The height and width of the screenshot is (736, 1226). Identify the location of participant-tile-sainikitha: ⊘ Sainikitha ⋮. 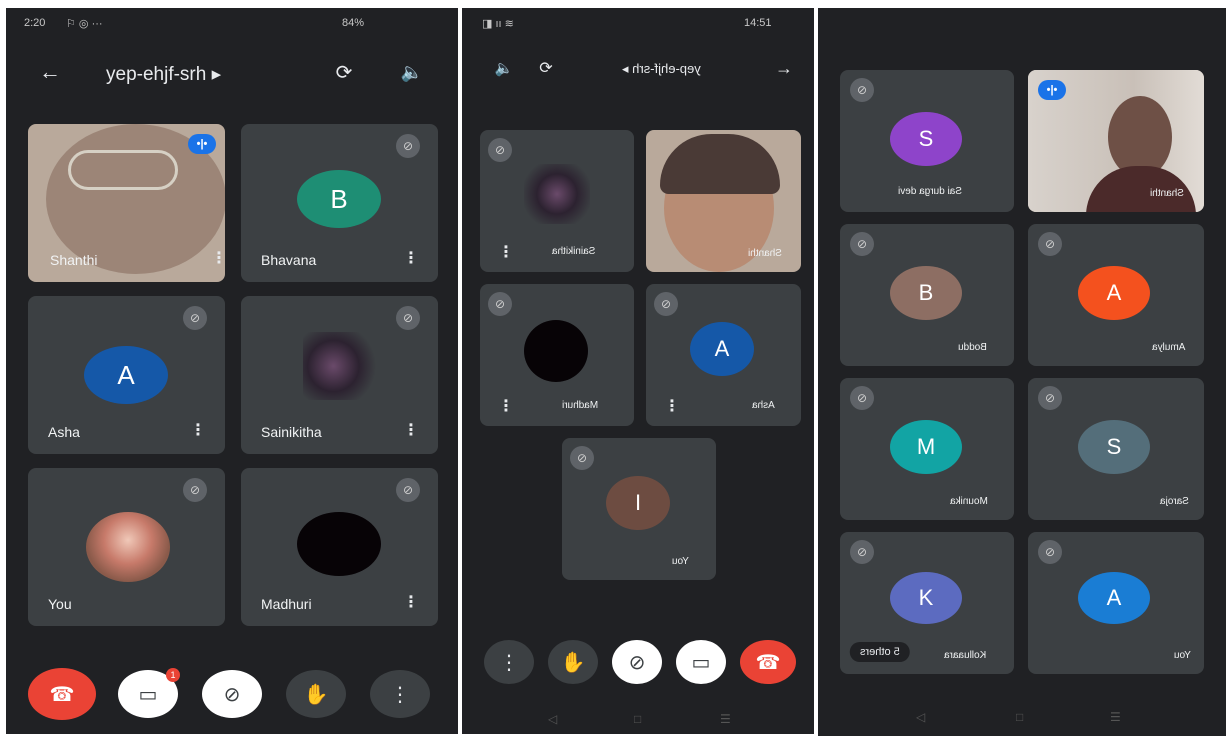
(339, 375).